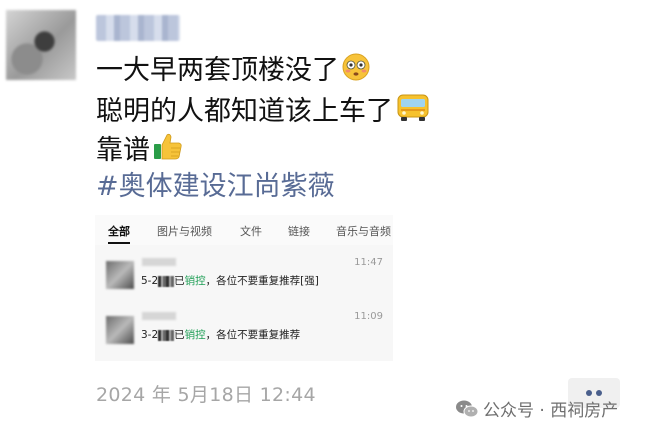  I want to click on chat-message-text: 3-2 已销控，各位不要重复推荐, so click(220, 334).